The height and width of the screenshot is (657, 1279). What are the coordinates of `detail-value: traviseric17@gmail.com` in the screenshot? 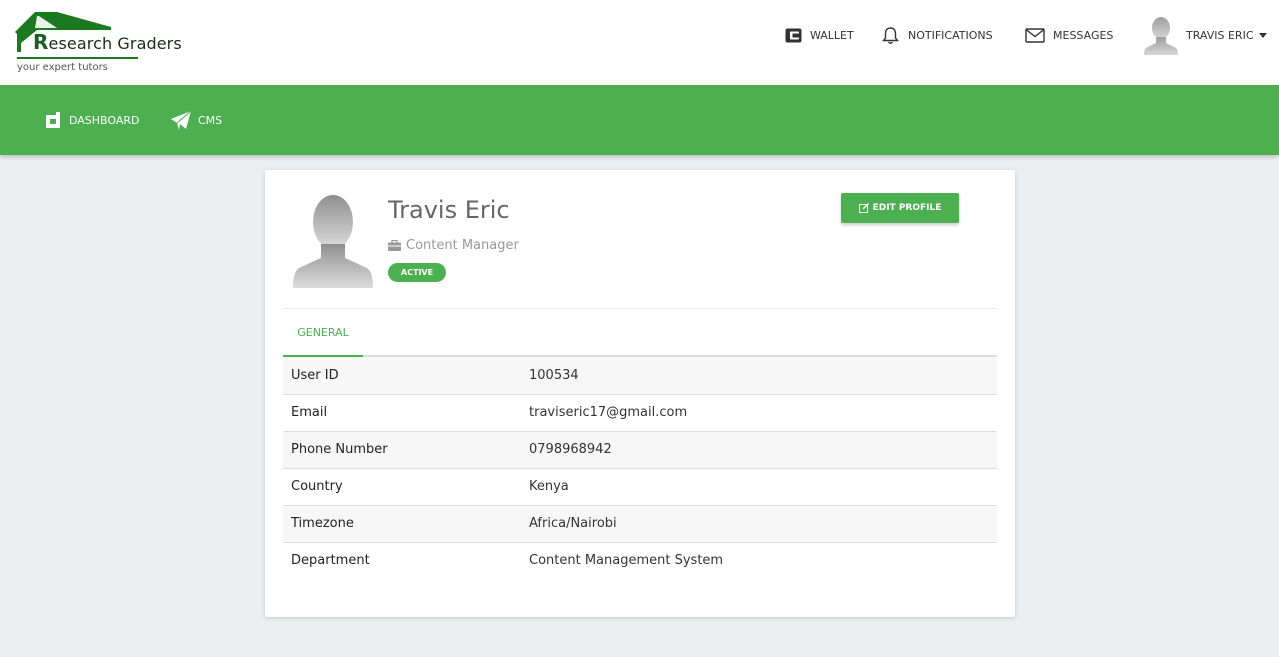 It's located at (608, 412).